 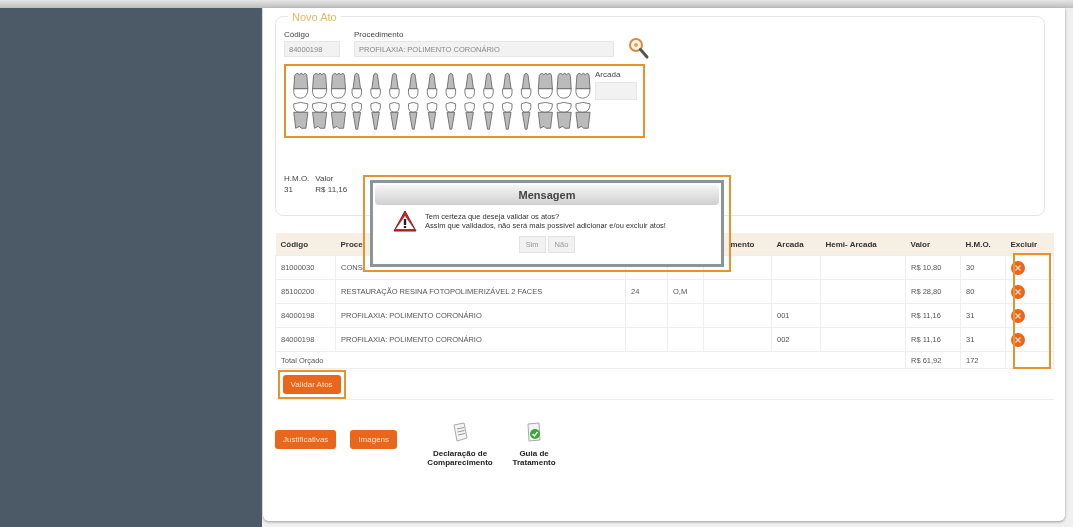 I want to click on field-label: Procedimento, so click(x=379, y=34).